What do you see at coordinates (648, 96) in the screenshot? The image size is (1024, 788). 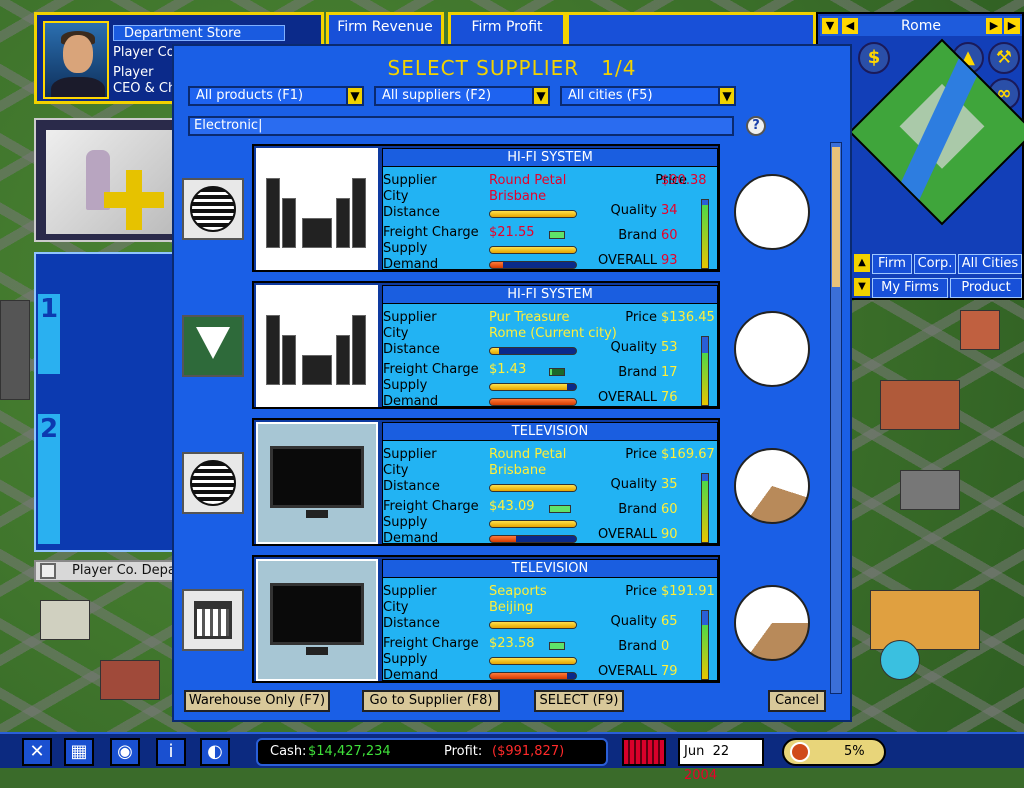 I see `city-filter-dropdown: All cities (F5) ▼` at bounding box center [648, 96].